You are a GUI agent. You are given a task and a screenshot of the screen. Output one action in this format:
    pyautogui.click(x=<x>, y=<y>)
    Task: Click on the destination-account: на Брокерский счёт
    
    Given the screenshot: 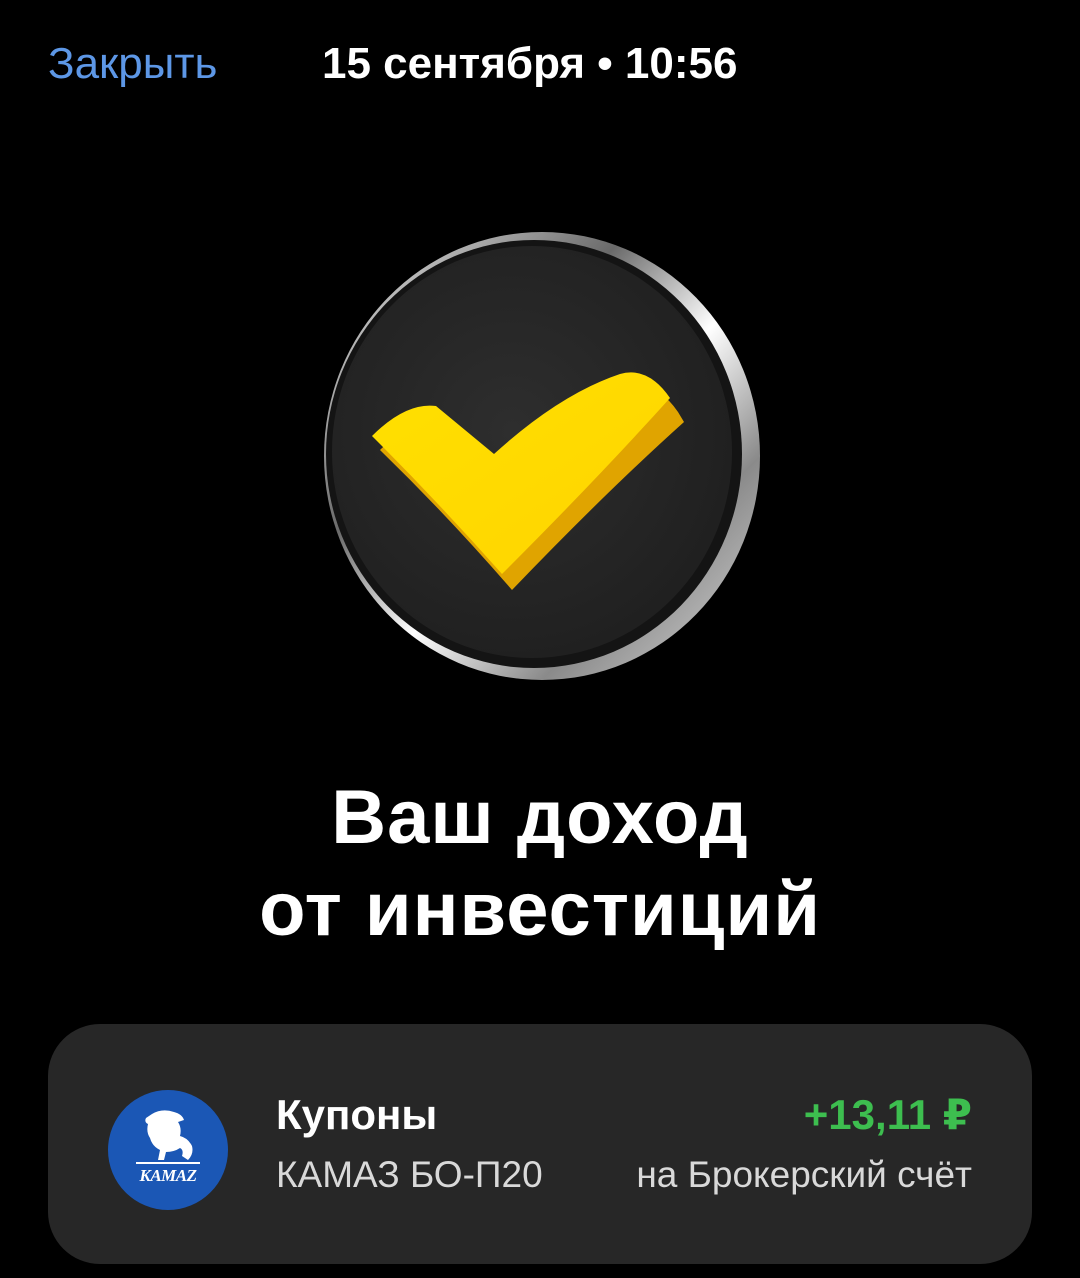 What is the action you would take?
    pyautogui.click(x=804, y=1174)
    